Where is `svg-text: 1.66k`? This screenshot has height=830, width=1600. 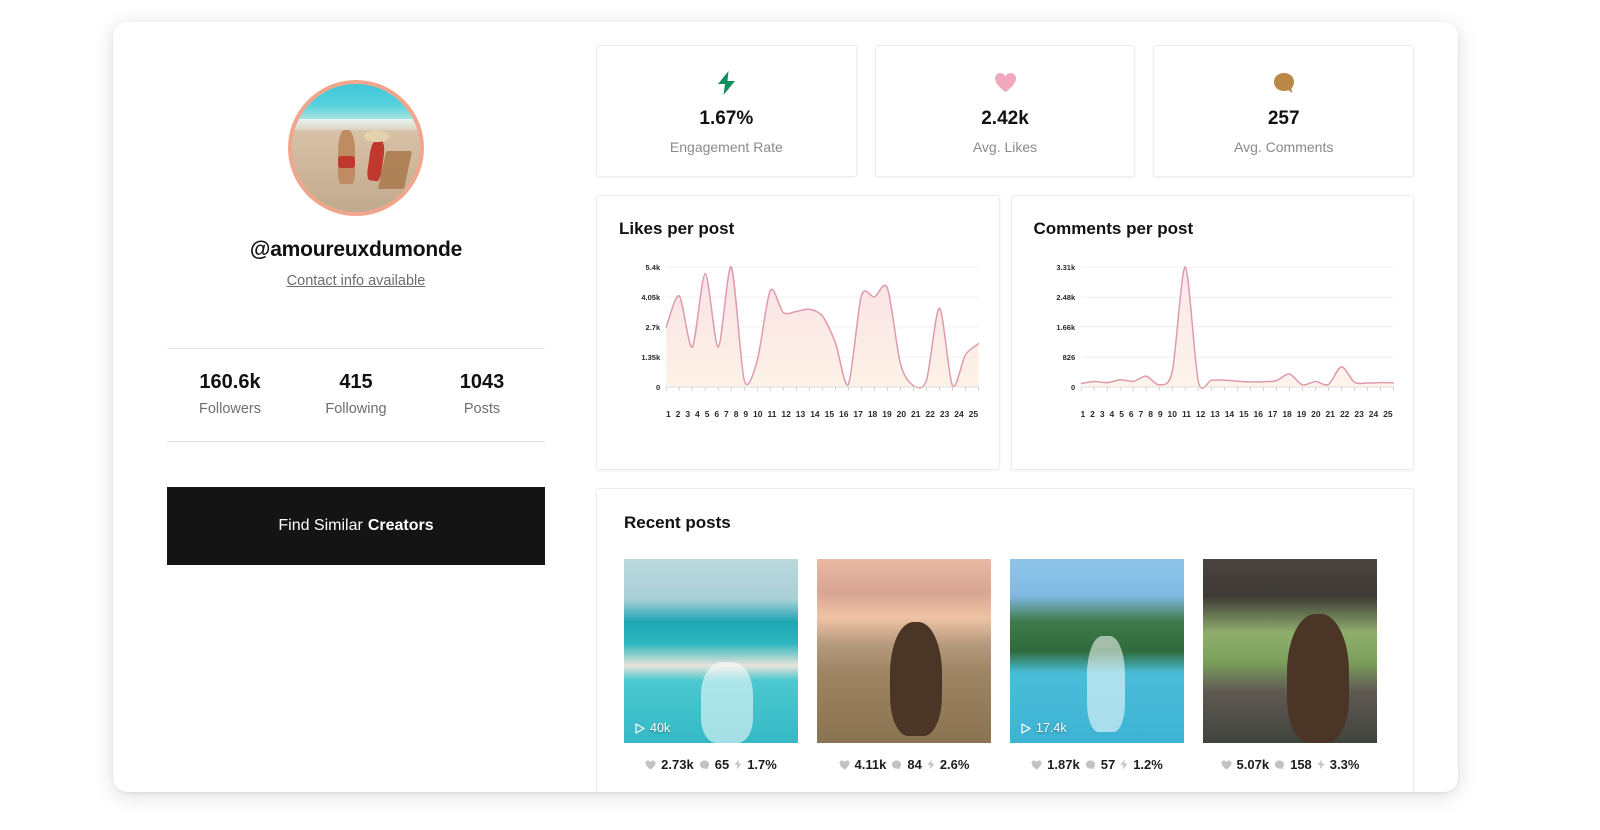
svg-text: 1.66k is located at coordinates (1066, 327).